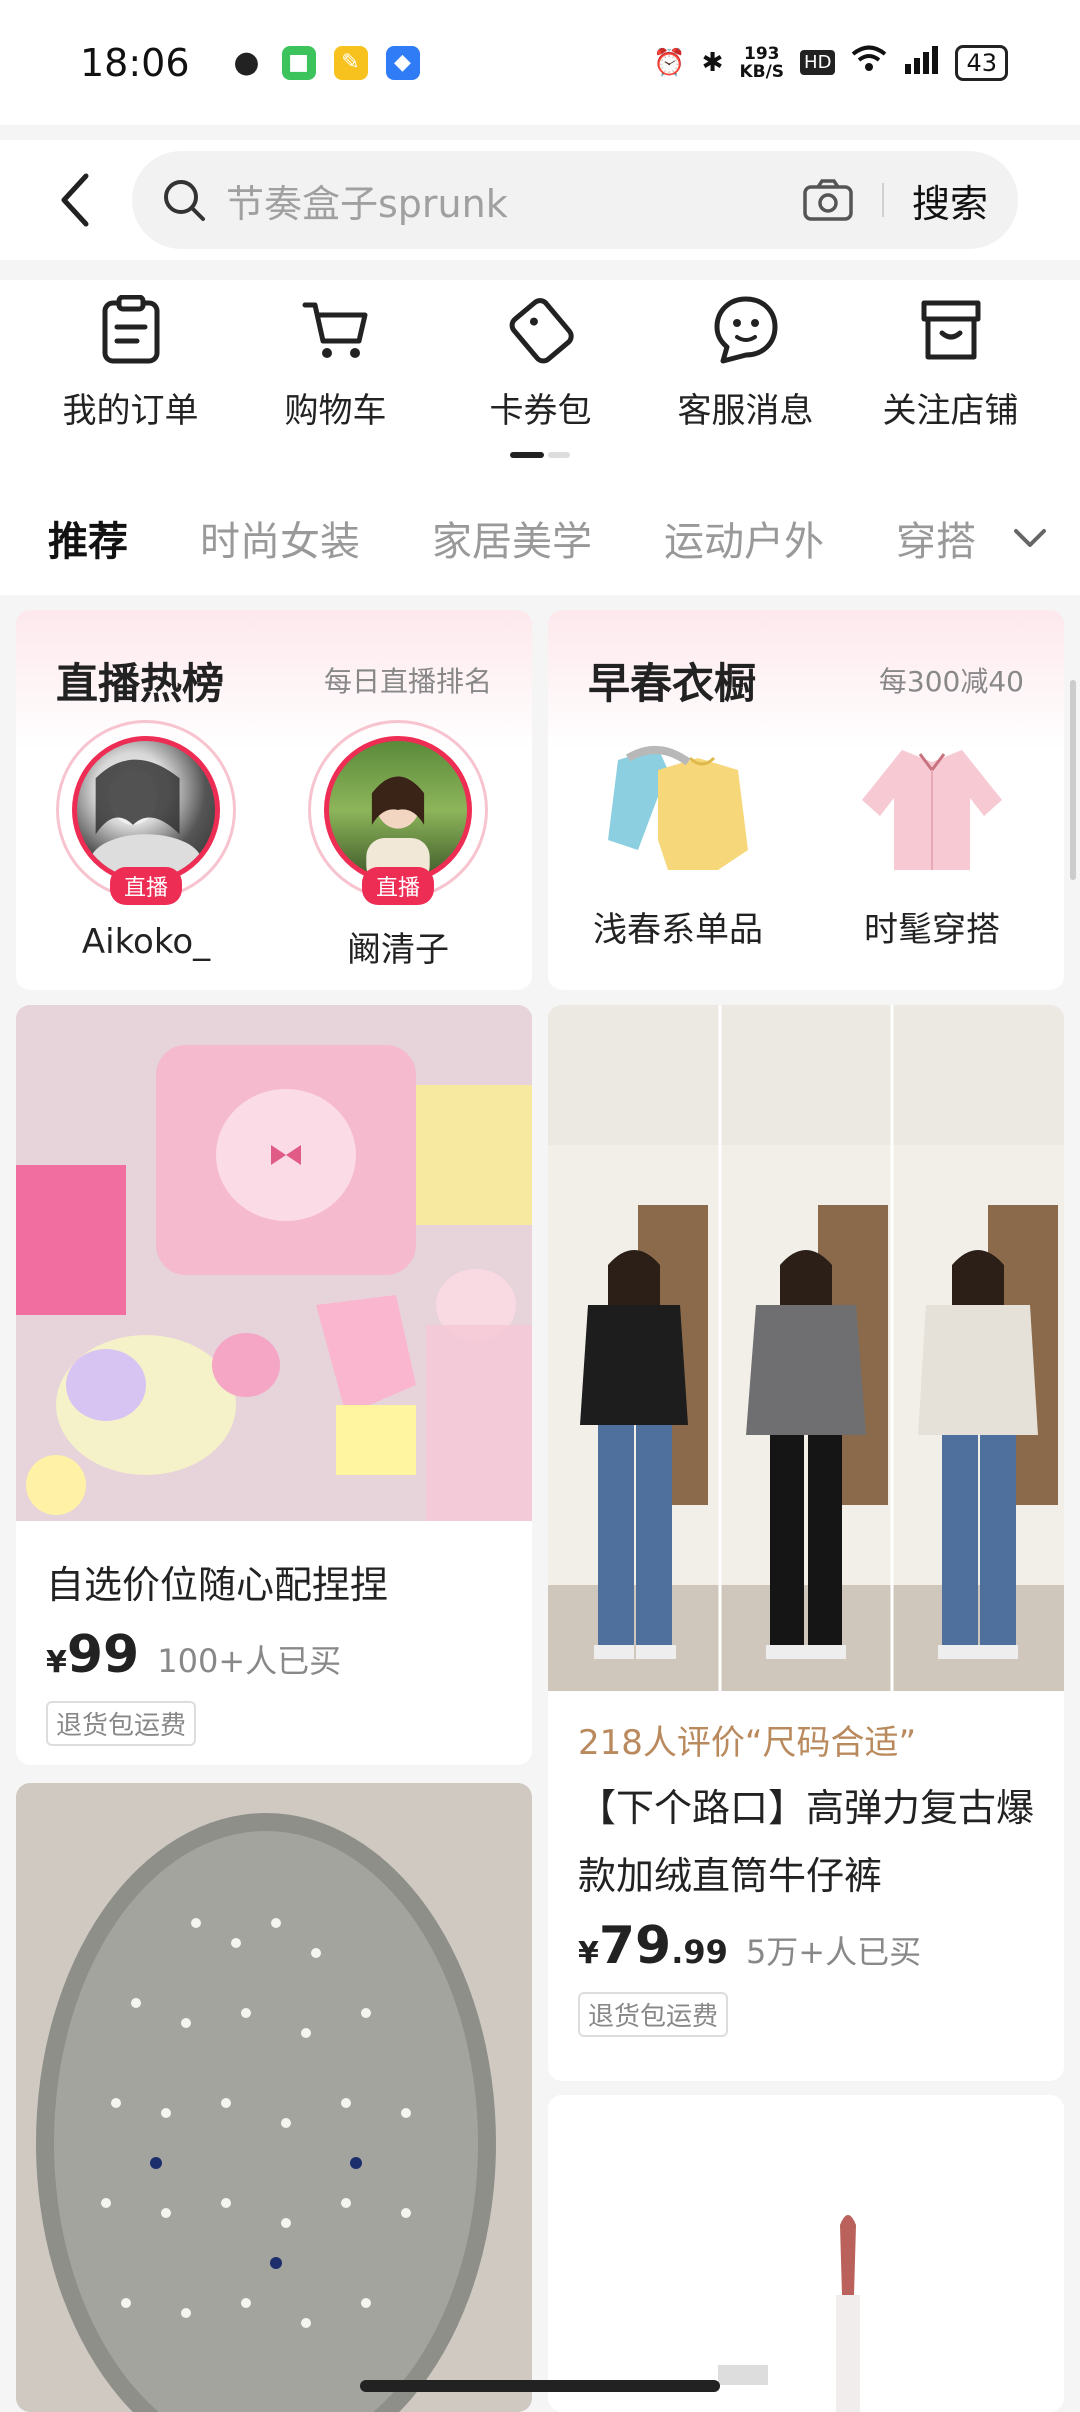  Describe the element at coordinates (869, 62) in the screenshot. I see `wifi-icon` at that location.